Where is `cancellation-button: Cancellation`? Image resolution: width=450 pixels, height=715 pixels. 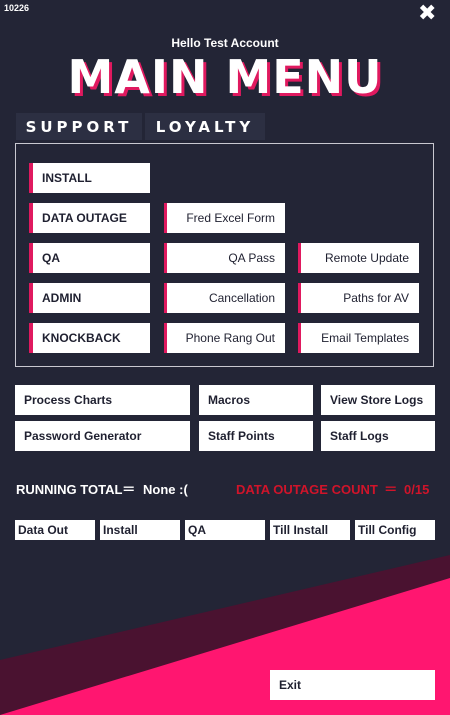 cancellation-button: Cancellation is located at coordinates (224, 298).